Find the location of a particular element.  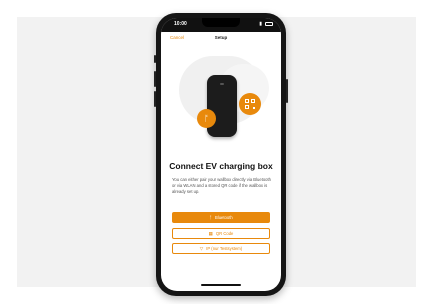

qr-code-badge-icon is located at coordinates (250, 104).